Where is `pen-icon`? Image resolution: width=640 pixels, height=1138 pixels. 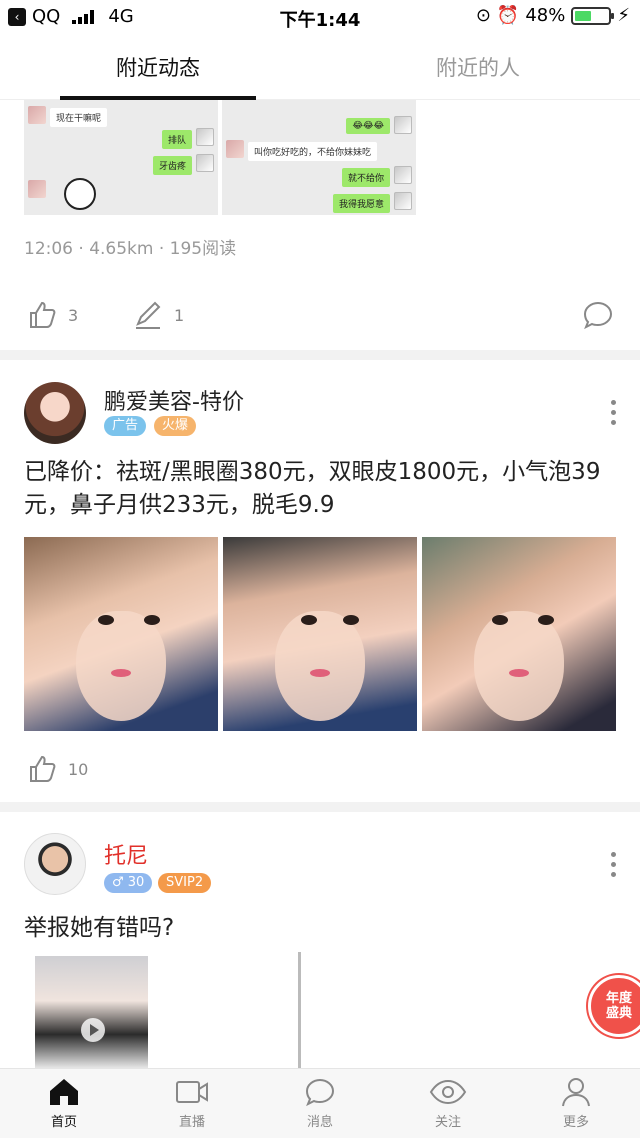 pen-icon is located at coordinates (148, 315).